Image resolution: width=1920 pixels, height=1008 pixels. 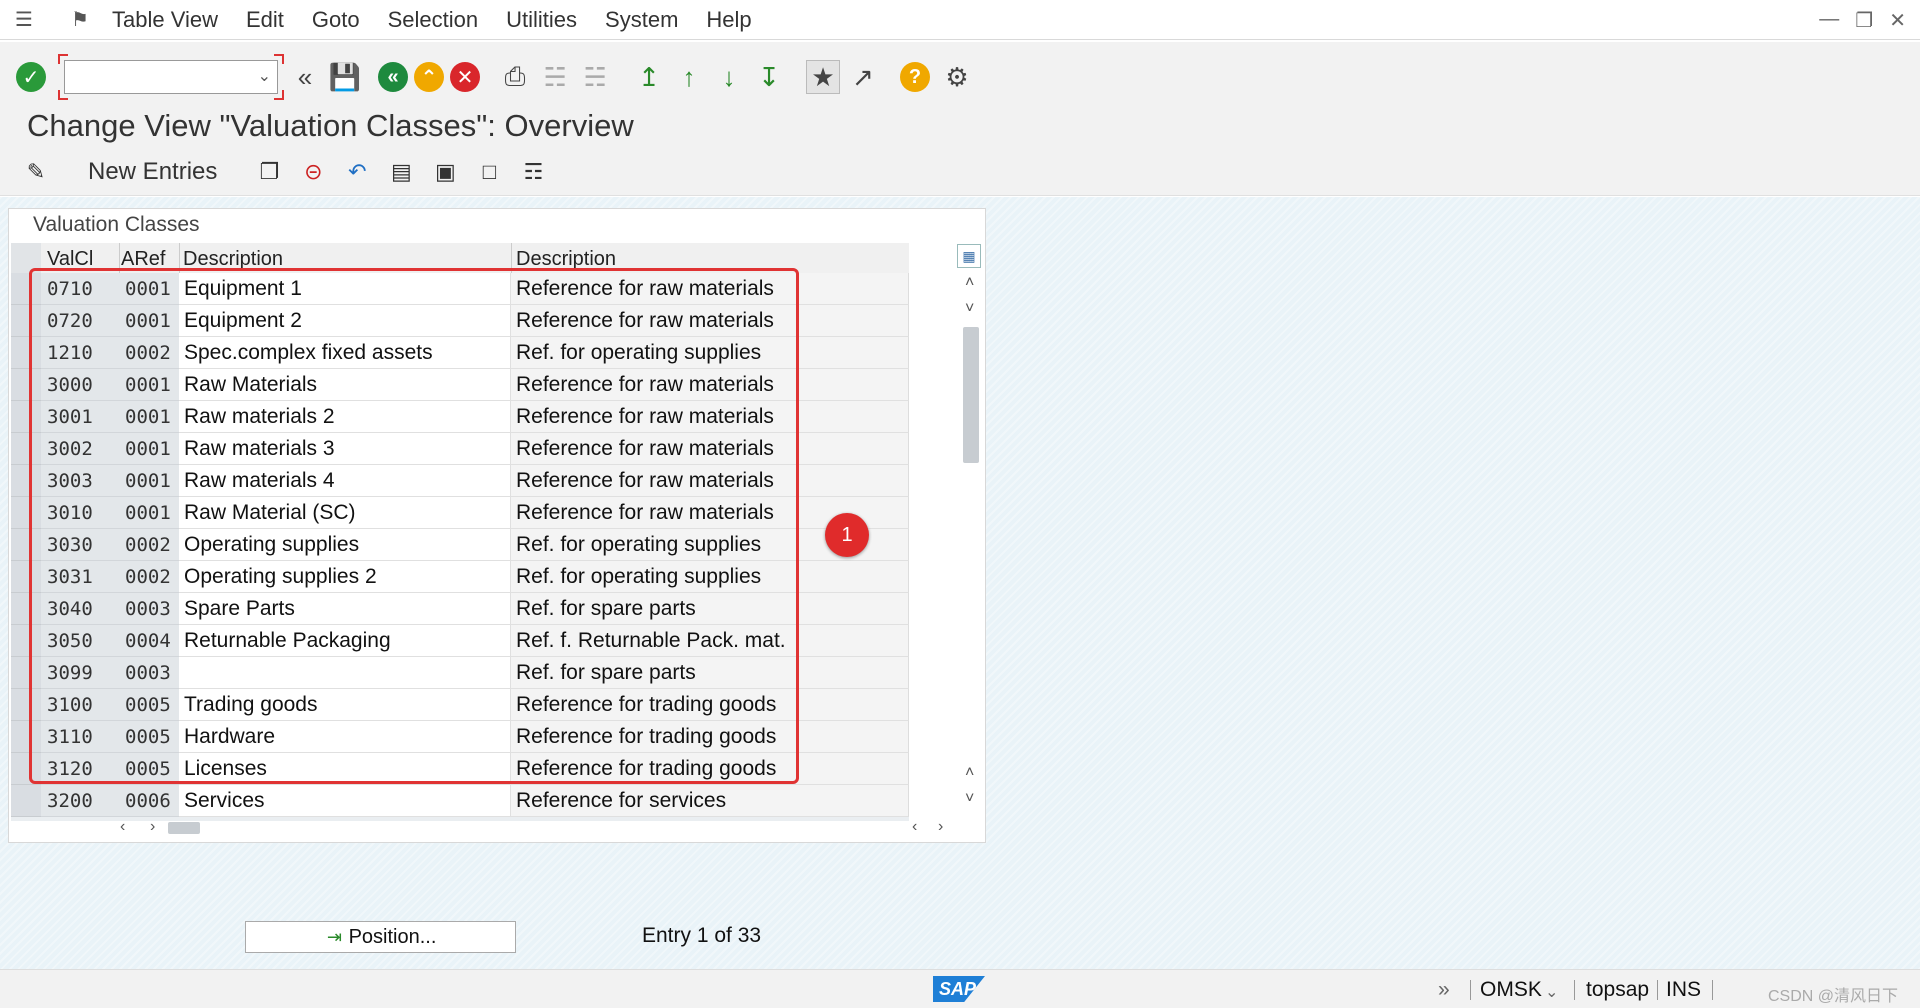 I want to click on exit-icon: ⌃, so click(x=429, y=77).